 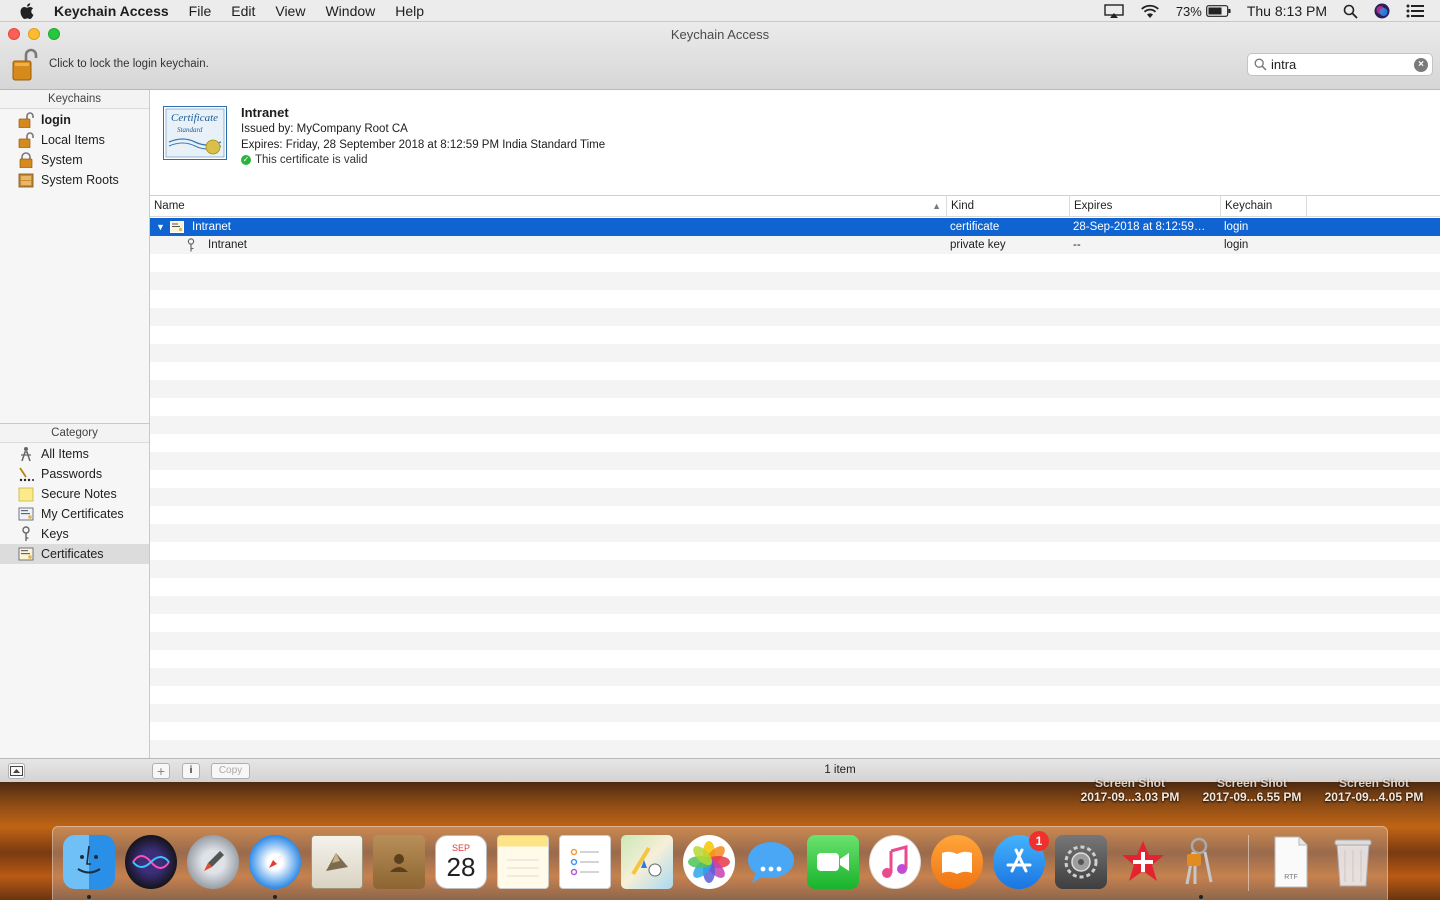 What do you see at coordinates (548, 206) in the screenshot?
I see `column-header-name: Name ▲` at bounding box center [548, 206].